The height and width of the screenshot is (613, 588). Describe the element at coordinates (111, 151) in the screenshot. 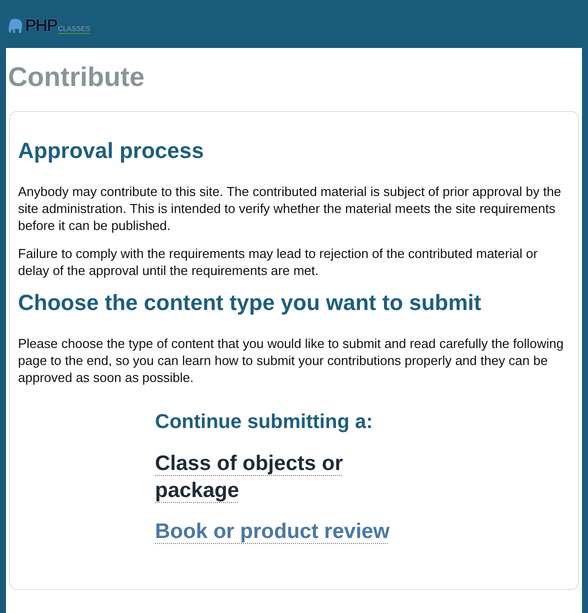

I see `section-heading: Approval process` at that location.